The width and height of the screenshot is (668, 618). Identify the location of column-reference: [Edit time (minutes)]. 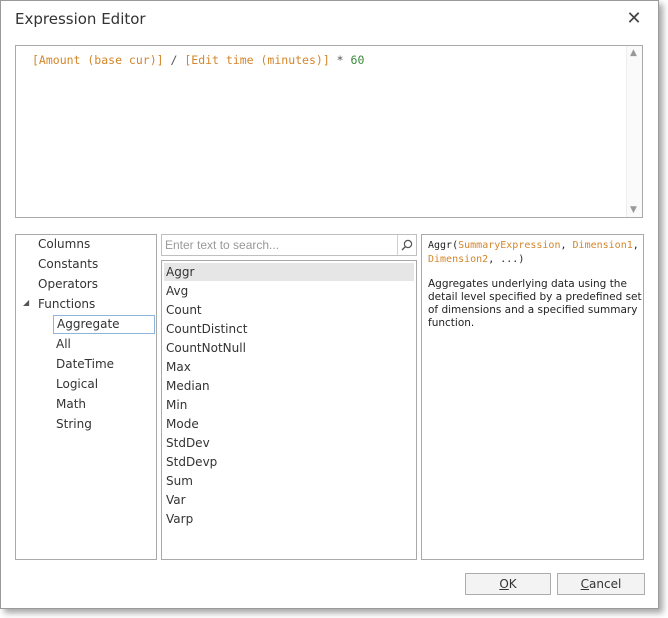
(257, 60).